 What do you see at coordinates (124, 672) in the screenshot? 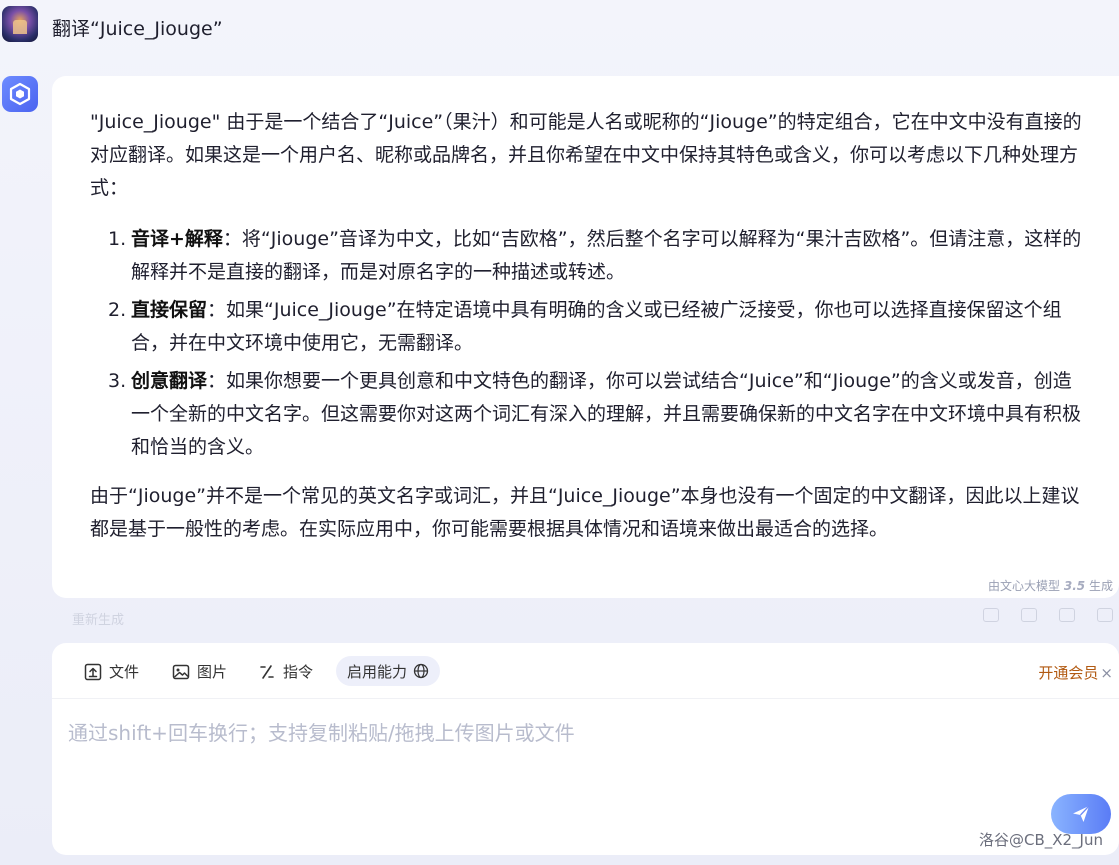
I see `file-upload-label: 文件` at bounding box center [124, 672].